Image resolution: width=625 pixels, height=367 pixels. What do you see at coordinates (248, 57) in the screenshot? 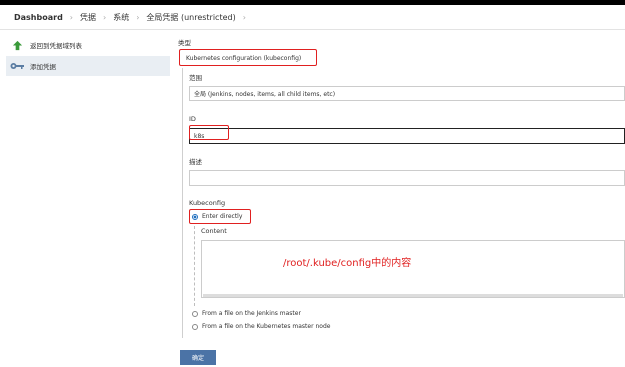
I see `highlight-kind` at bounding box center [248, 57].